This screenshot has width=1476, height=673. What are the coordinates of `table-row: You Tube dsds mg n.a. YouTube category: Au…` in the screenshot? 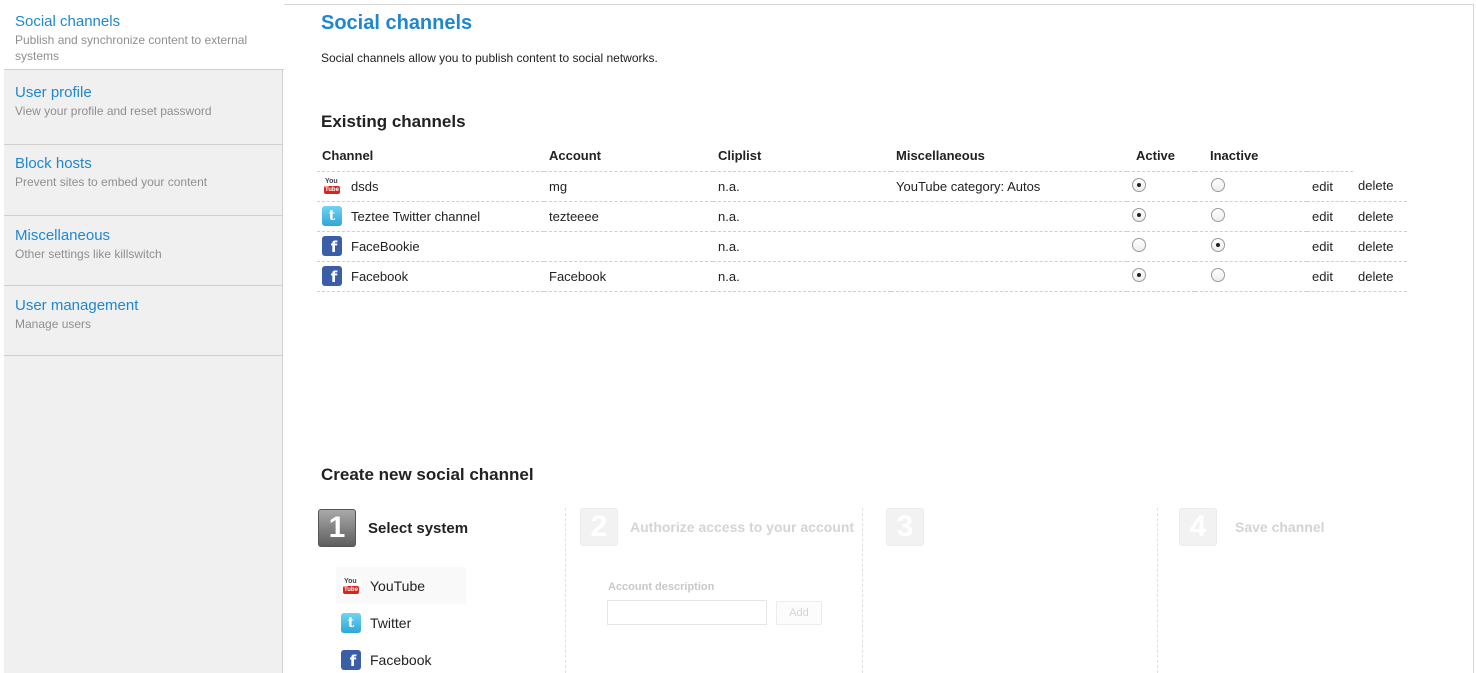 It's located at (862, 186).